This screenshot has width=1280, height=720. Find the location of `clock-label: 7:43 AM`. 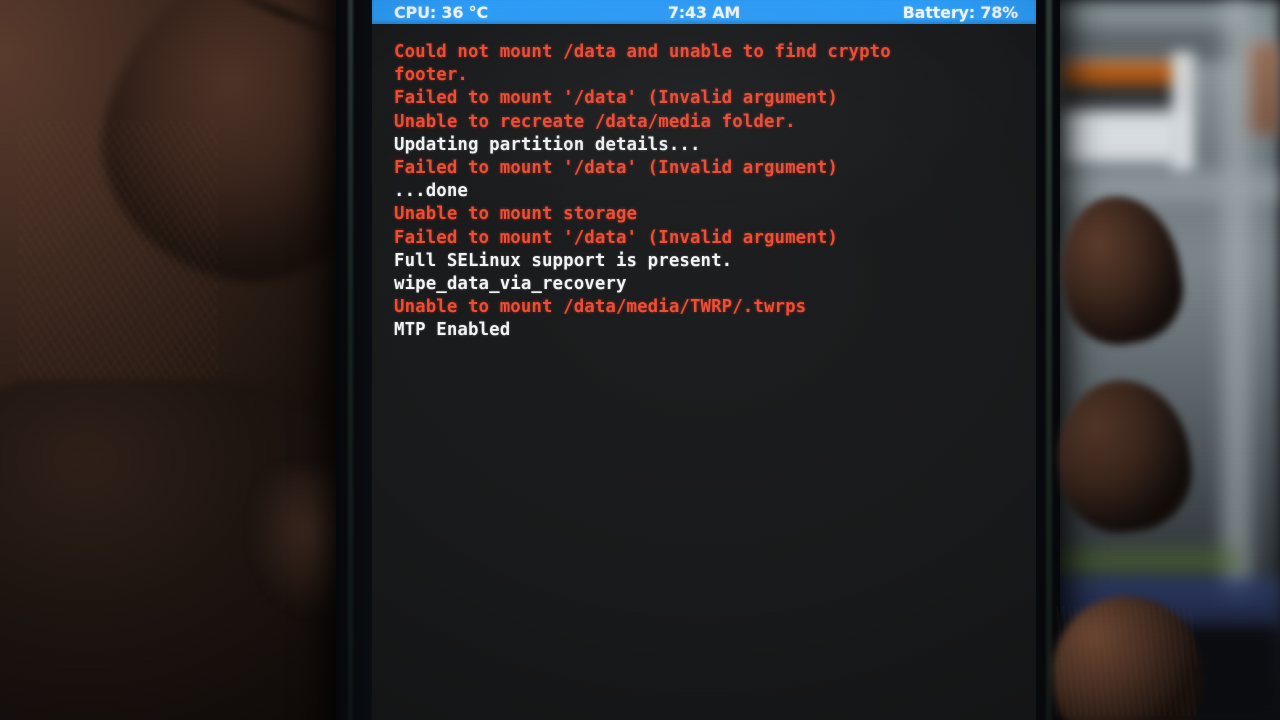

clock-label: 7:43 AM is located at coordinates (704, 12).